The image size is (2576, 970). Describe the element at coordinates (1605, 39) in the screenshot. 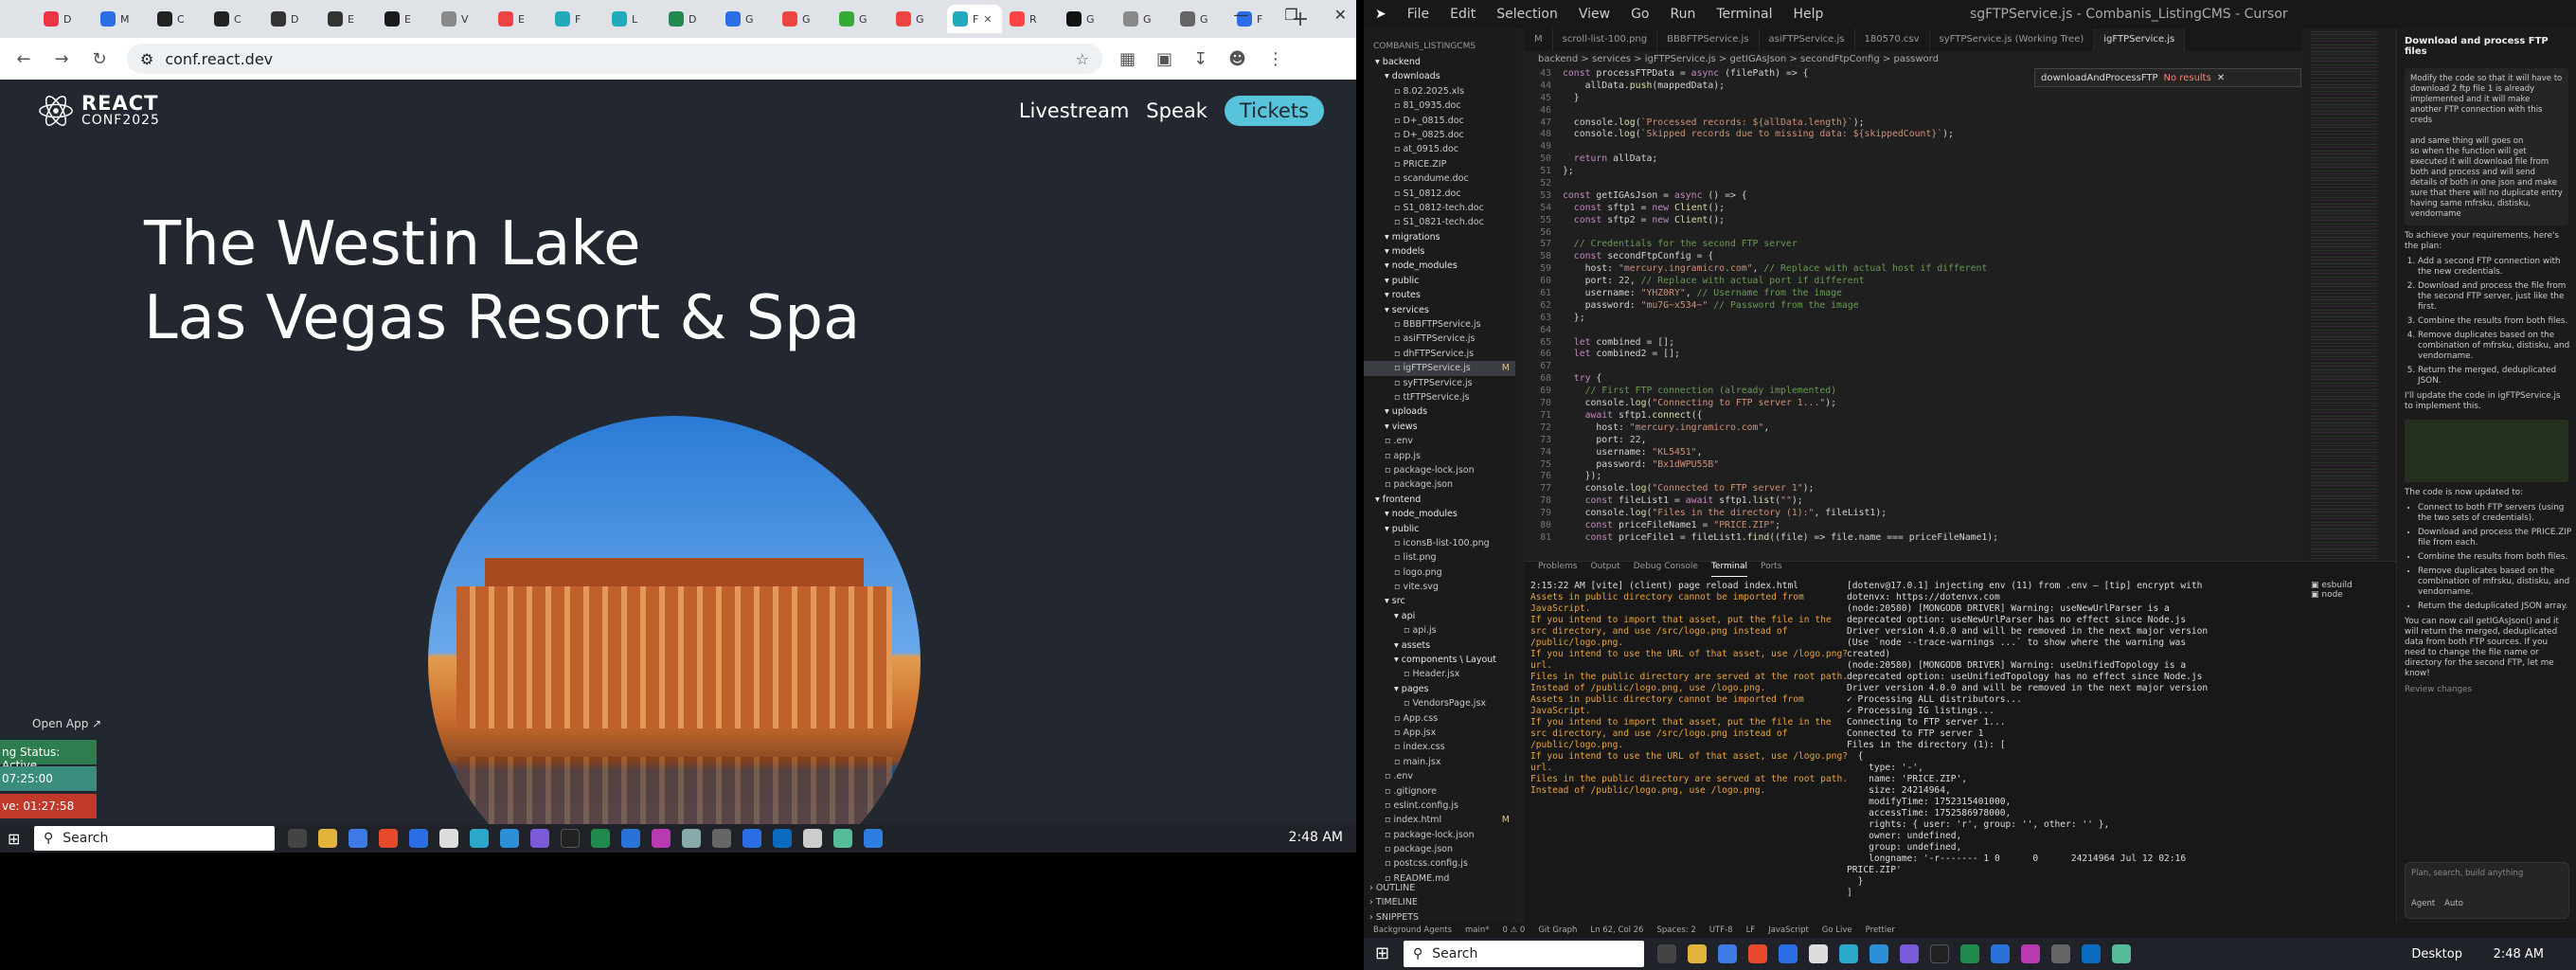

I see `editor-tab: scroll-list-100.png` at that location.